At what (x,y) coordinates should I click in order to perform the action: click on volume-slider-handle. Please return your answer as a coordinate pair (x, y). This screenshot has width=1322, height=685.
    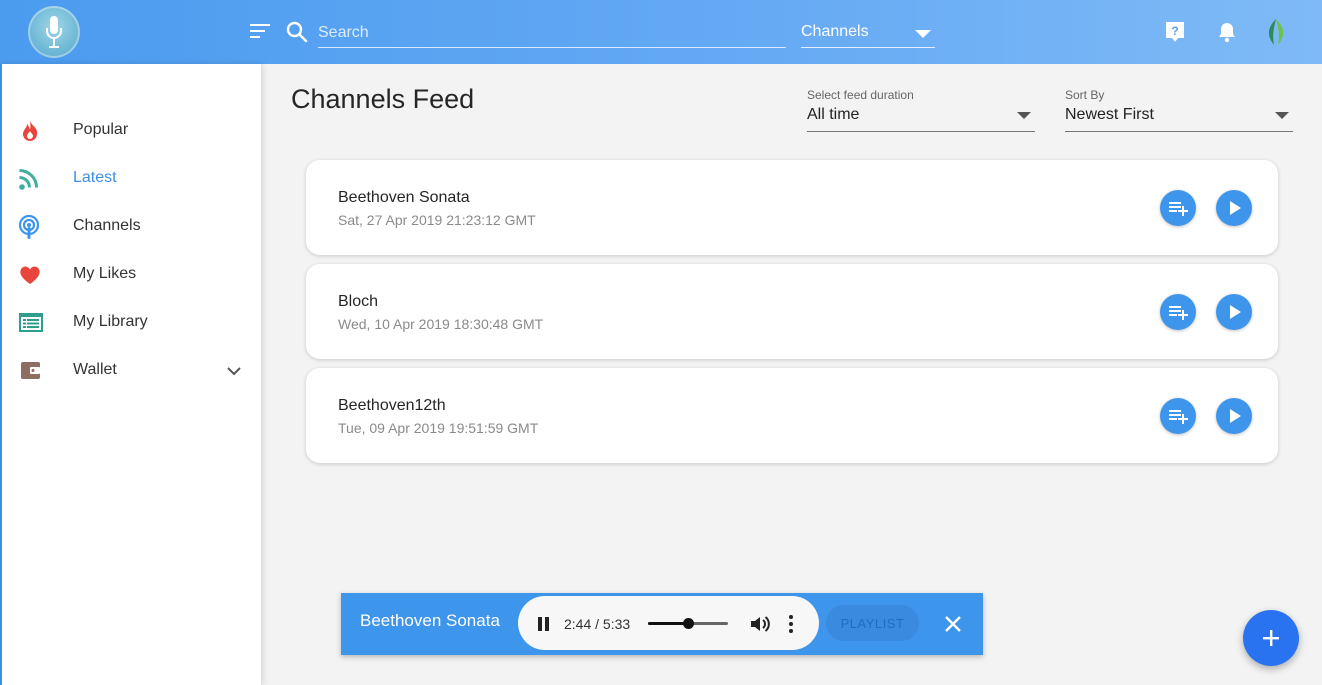
    Looking at the image, I should click on (688, 623).